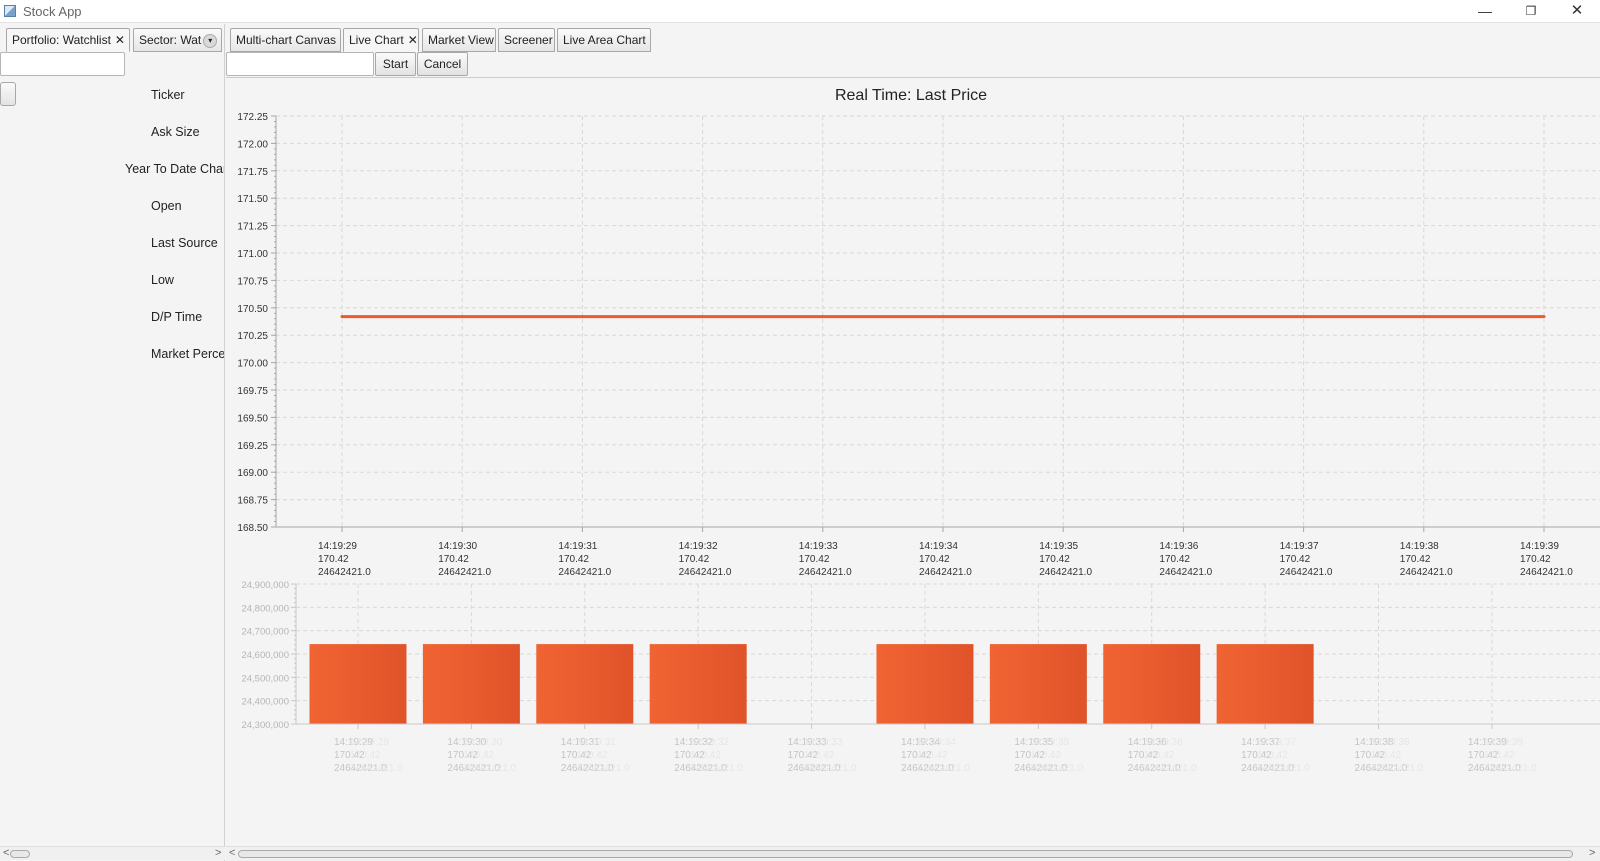  I want to click on x-tick-label: 14:19:30, so click(457, 546).